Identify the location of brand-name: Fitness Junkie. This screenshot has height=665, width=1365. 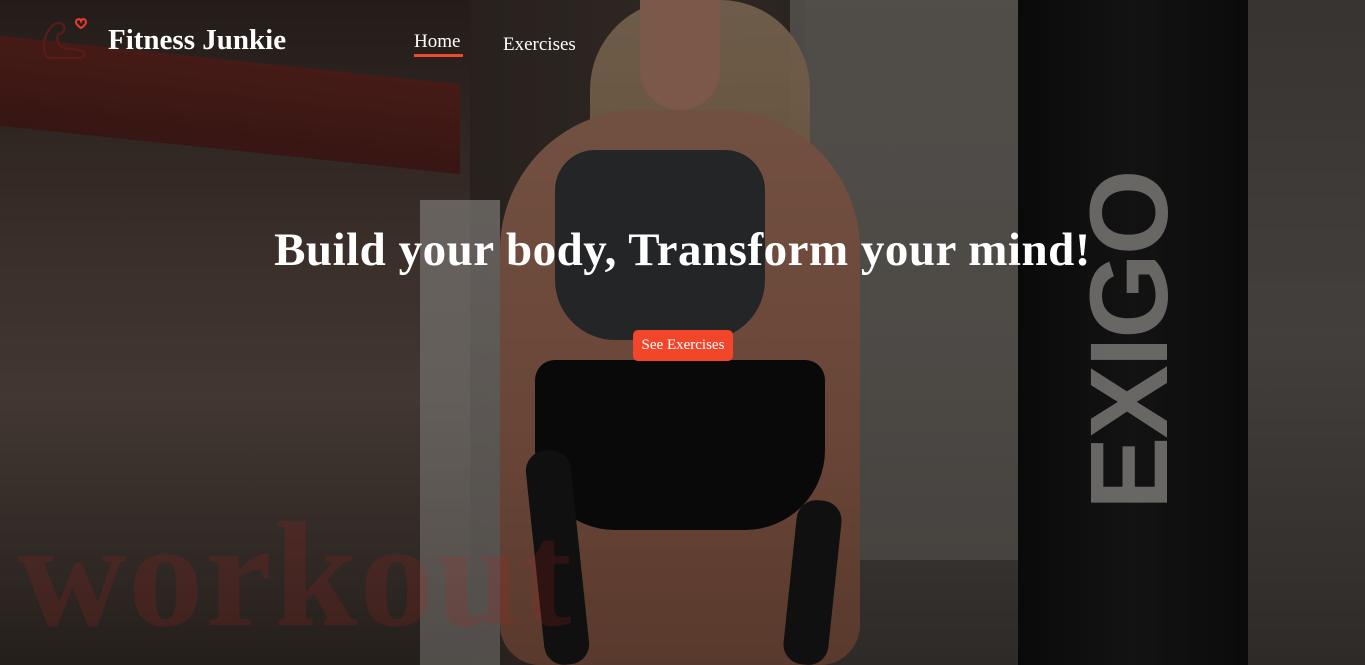
(197, 40).